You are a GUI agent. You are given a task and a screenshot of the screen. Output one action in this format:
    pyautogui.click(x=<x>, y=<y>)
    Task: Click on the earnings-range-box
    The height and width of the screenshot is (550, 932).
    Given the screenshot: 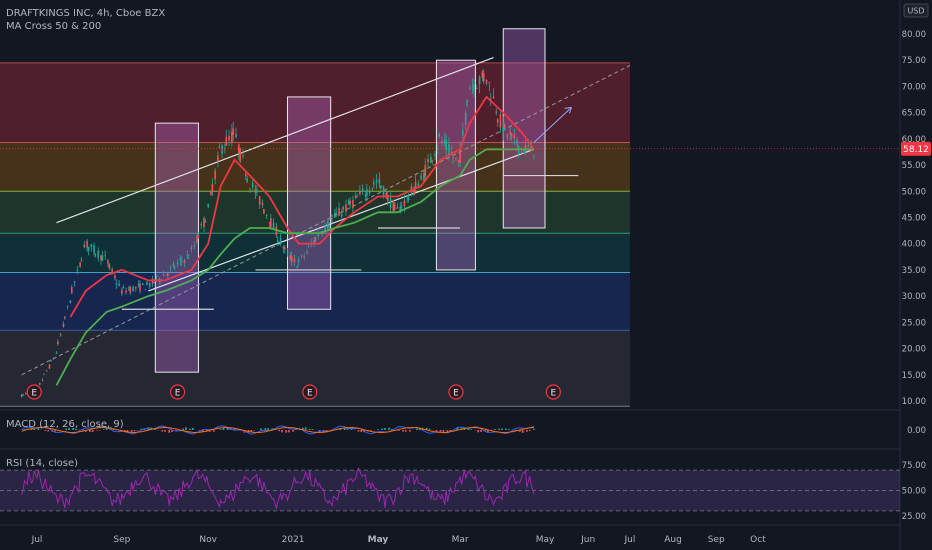 What is the action you would take?
    pyautogui.click(x=176, y=247)
    